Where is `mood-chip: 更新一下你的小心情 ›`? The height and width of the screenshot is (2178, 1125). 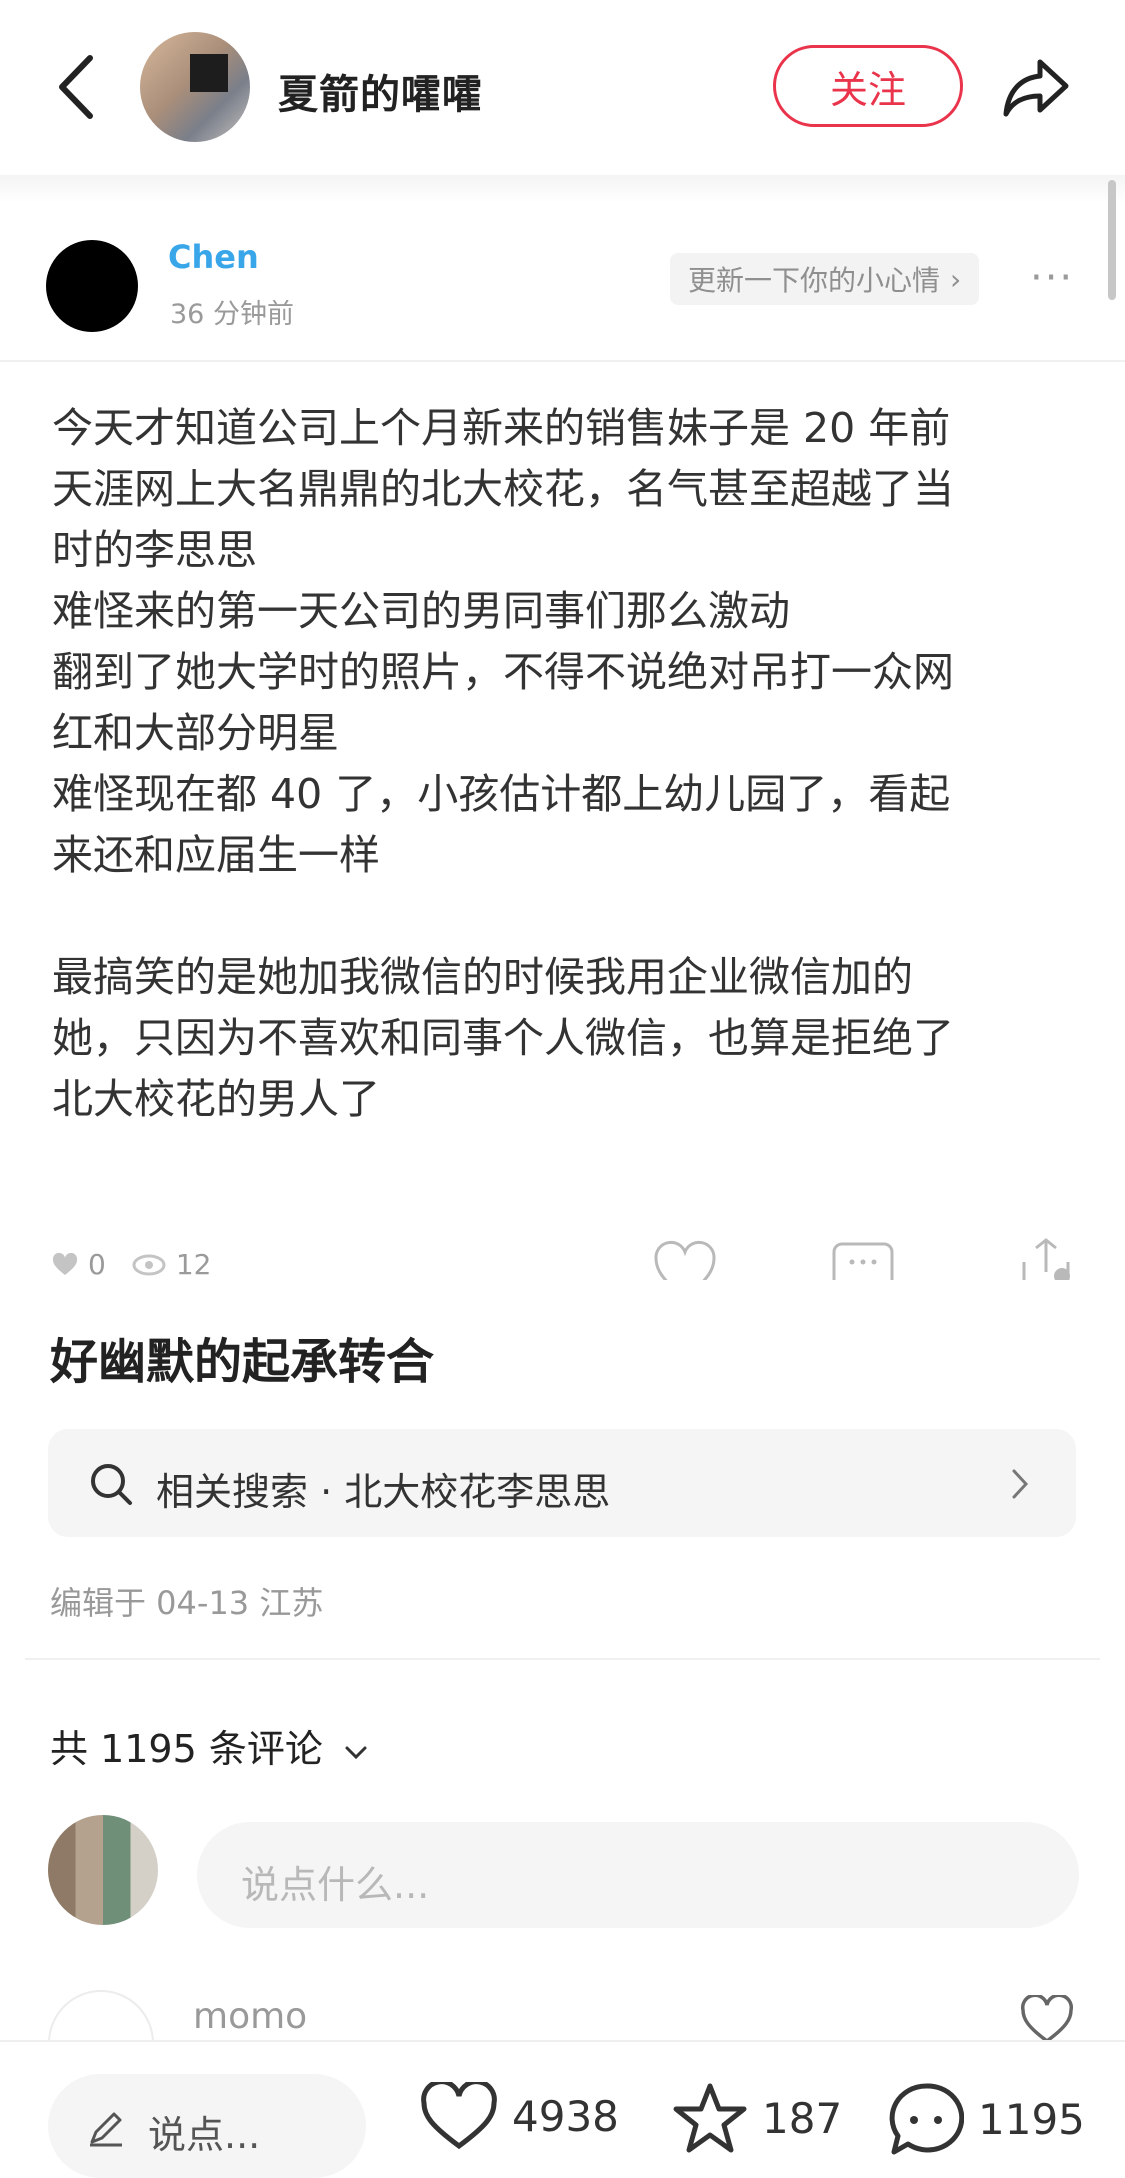 mood-chip: 更新一下你的小心情 › is located at coordinates (825, 279).